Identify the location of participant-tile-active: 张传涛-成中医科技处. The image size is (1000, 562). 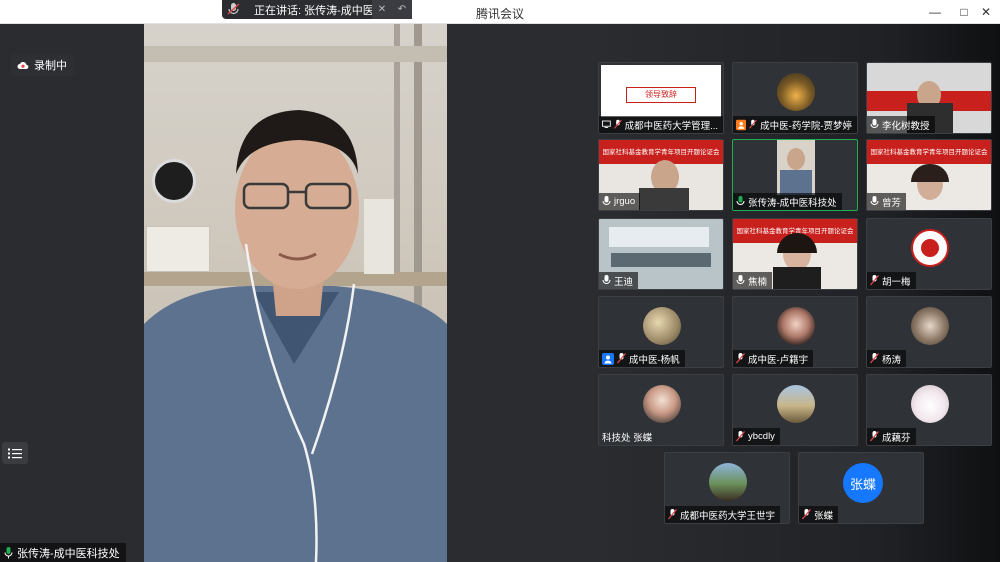
(795, 175).